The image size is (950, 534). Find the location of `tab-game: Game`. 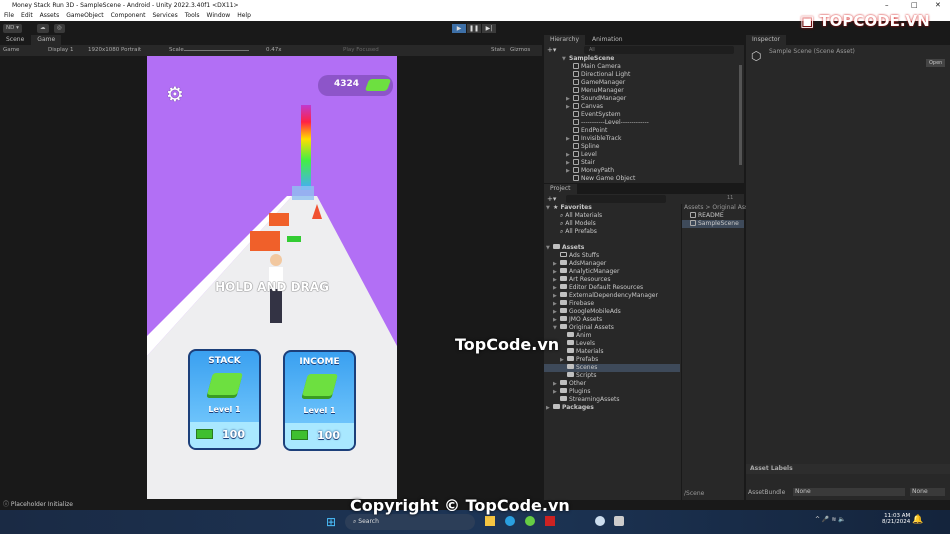

tab-game: Game is located at coordinates (47, 40).